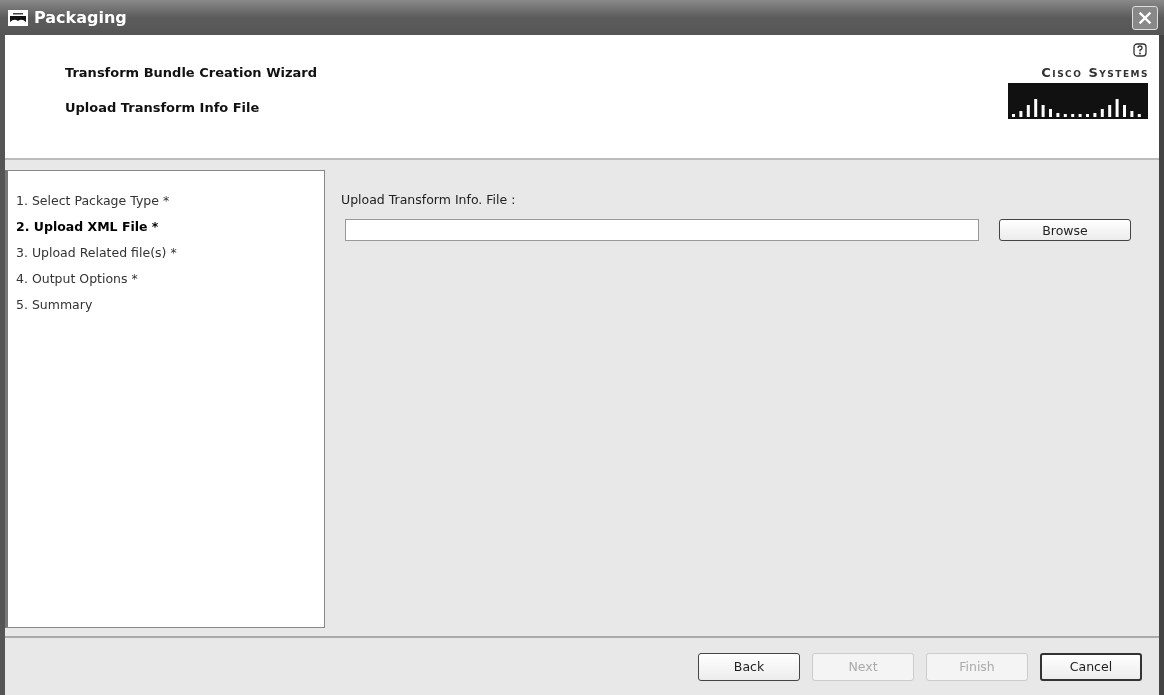 The image size is (1164, 695). Describe the element at coordinates (18, 17) in the screenshot. I see `app-icon` at that location.